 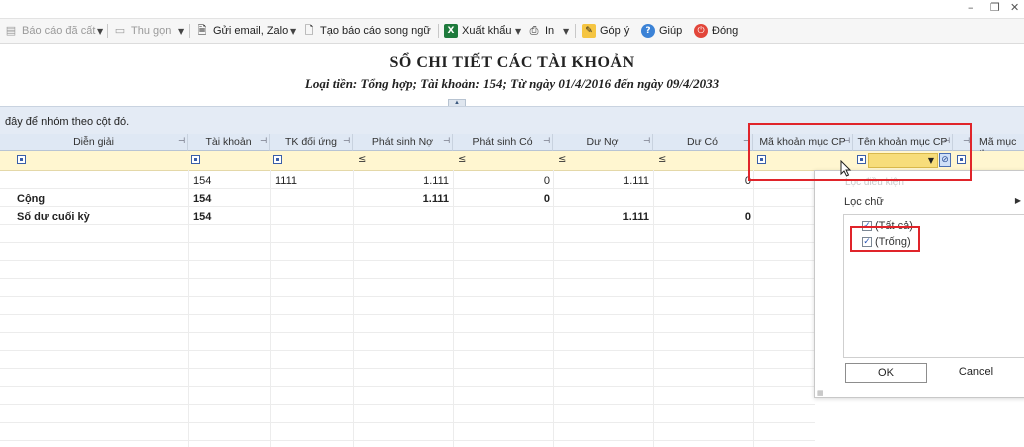 What do you see at coordinates (605, 31) in the screenshot?
I see `feedback-button: ✎ Góp ý` at bounding box center [605, 31].